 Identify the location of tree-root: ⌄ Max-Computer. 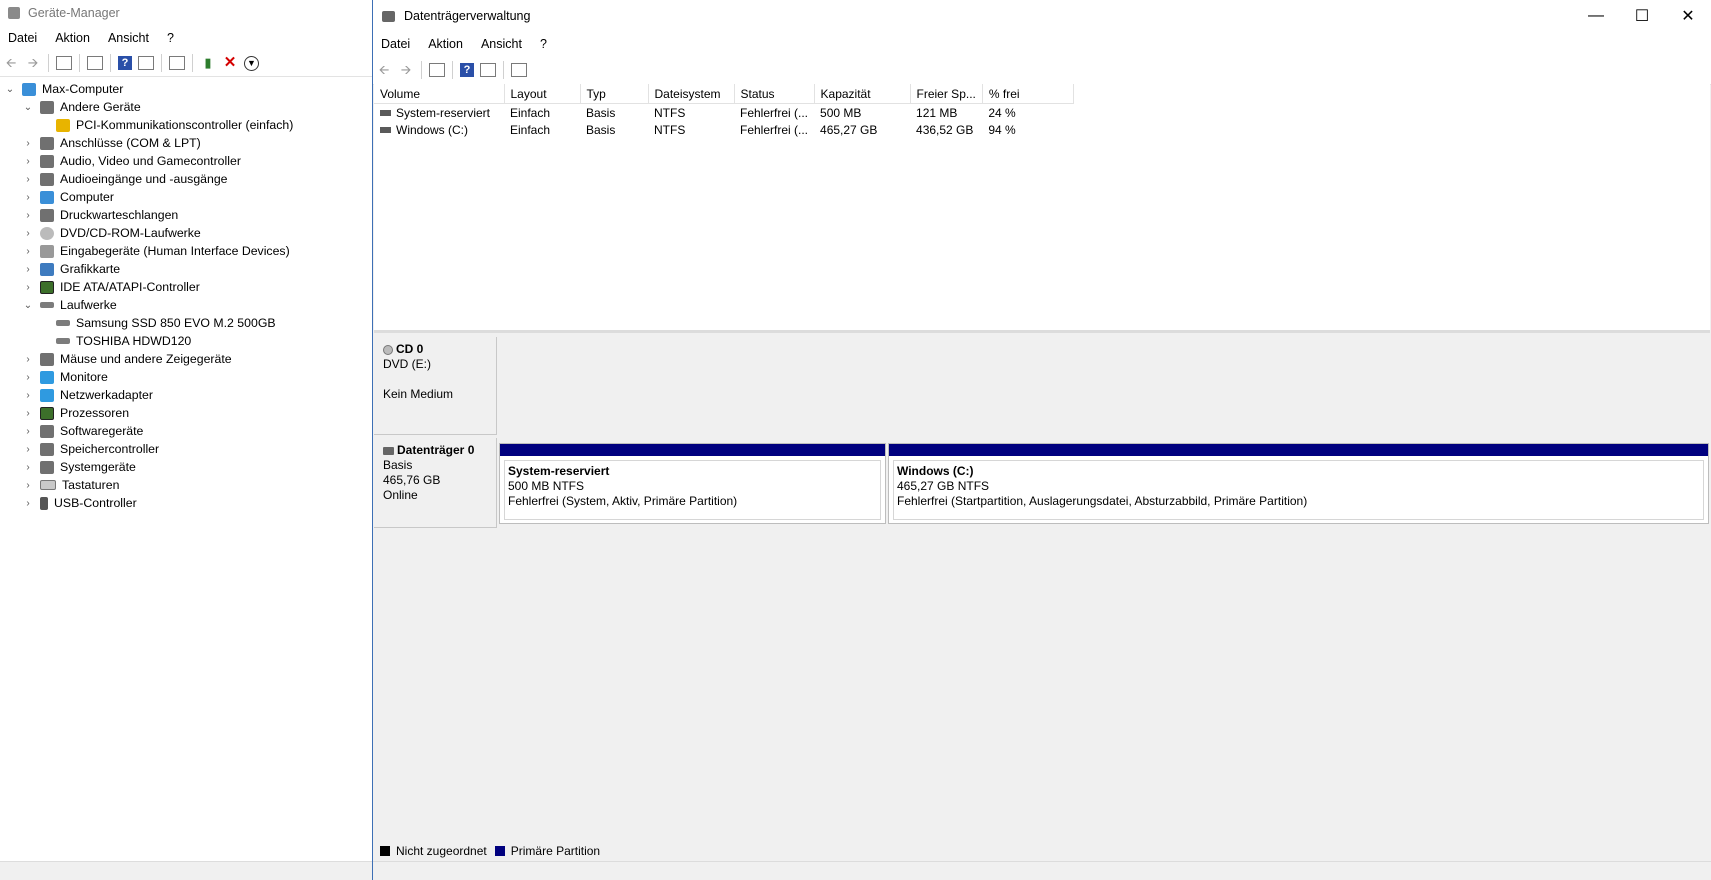
(186, 89).